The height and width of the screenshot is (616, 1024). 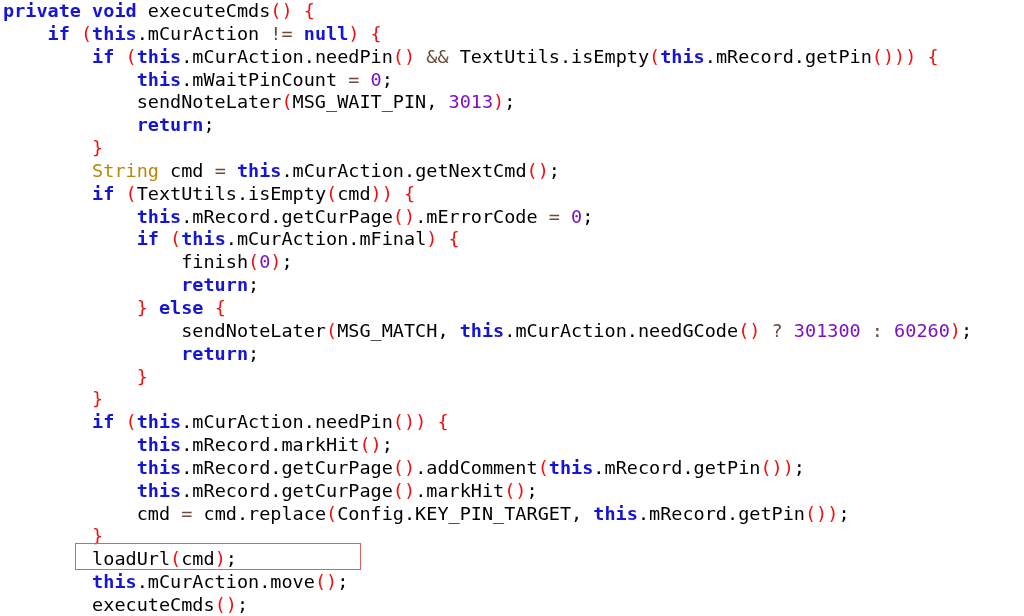 I want to click on code-line: loadUrl(cmd);, so click(x=164, y=559).